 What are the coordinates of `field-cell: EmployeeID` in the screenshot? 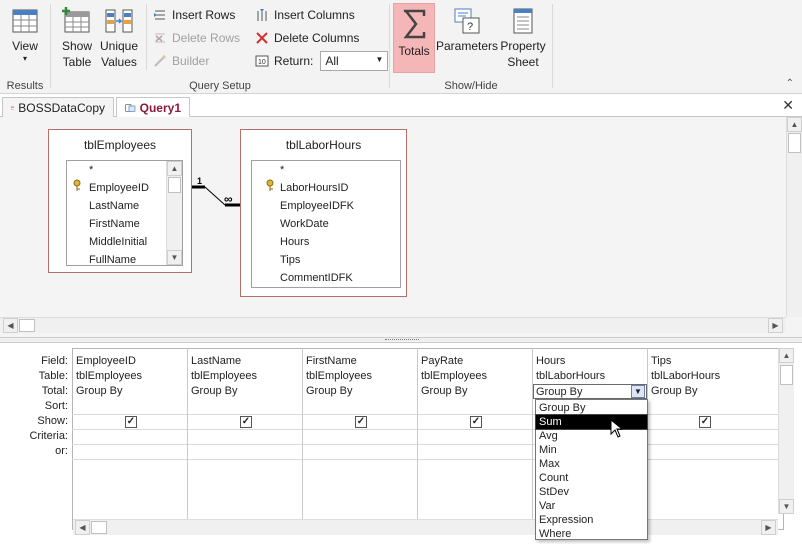 It's located at (106, 361).